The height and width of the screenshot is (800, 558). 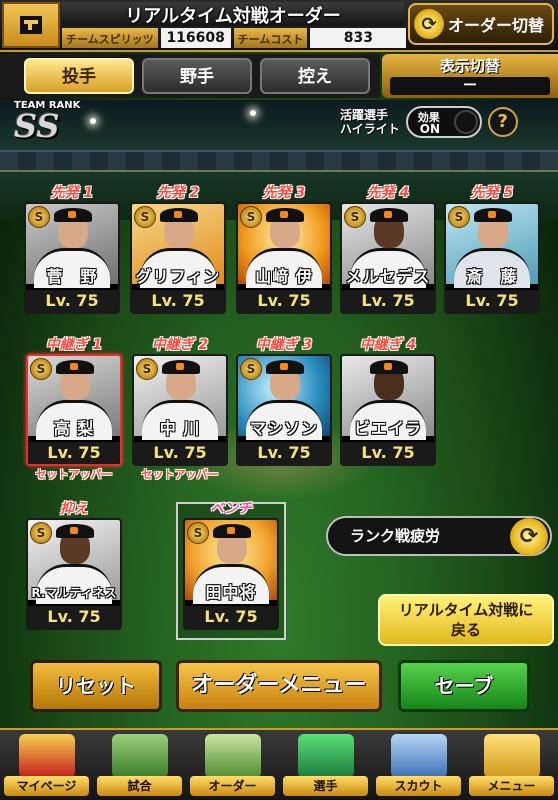 I want to click on player-icon, so click(x=325, y=756).